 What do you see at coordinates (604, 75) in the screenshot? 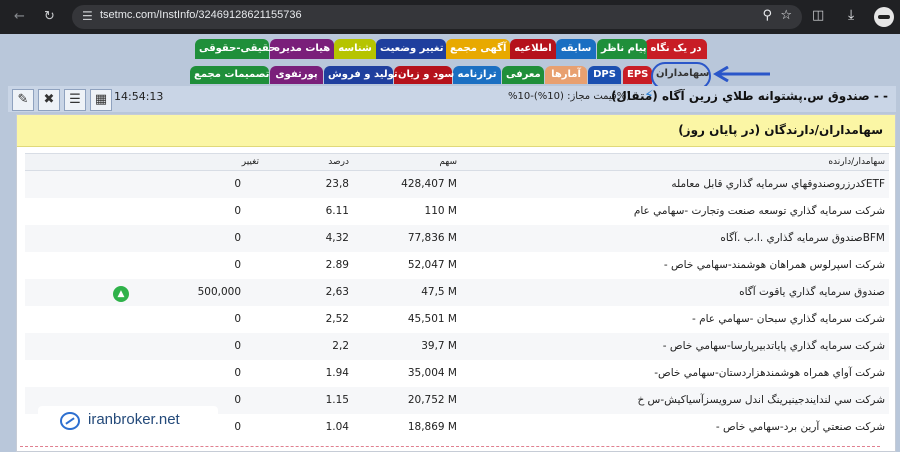
I see `tab-dps: DPS` at bounding box center [604, 75].